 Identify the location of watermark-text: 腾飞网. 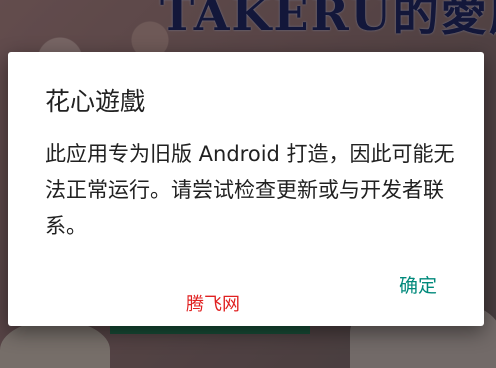
(213, 304).